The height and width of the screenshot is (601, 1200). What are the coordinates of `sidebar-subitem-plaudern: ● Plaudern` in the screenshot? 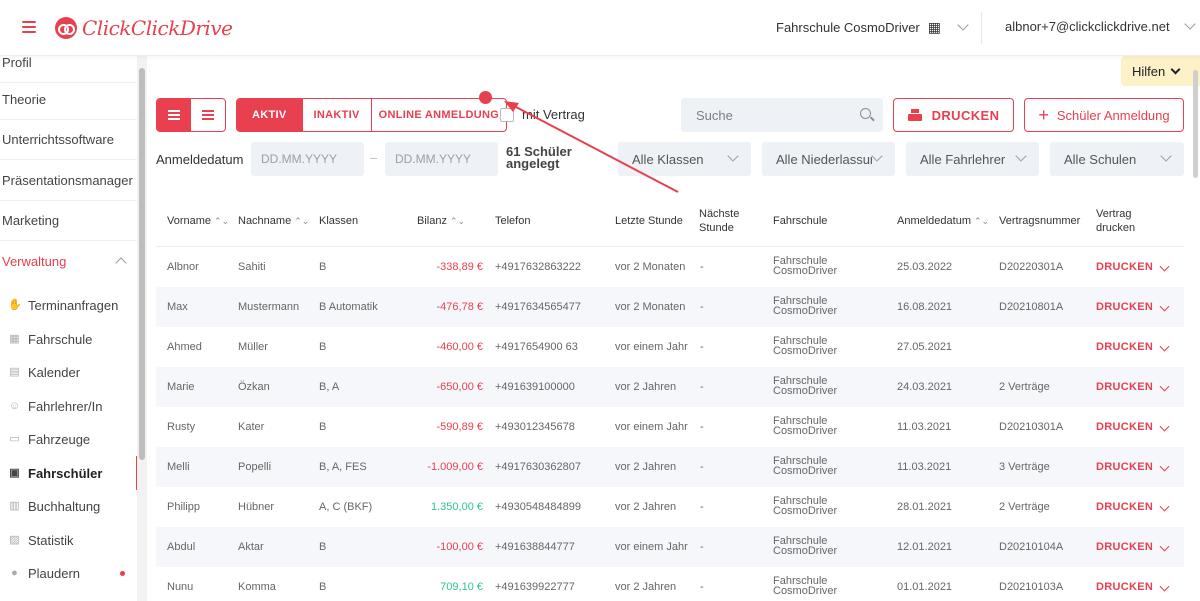 It's located at (72, 573).